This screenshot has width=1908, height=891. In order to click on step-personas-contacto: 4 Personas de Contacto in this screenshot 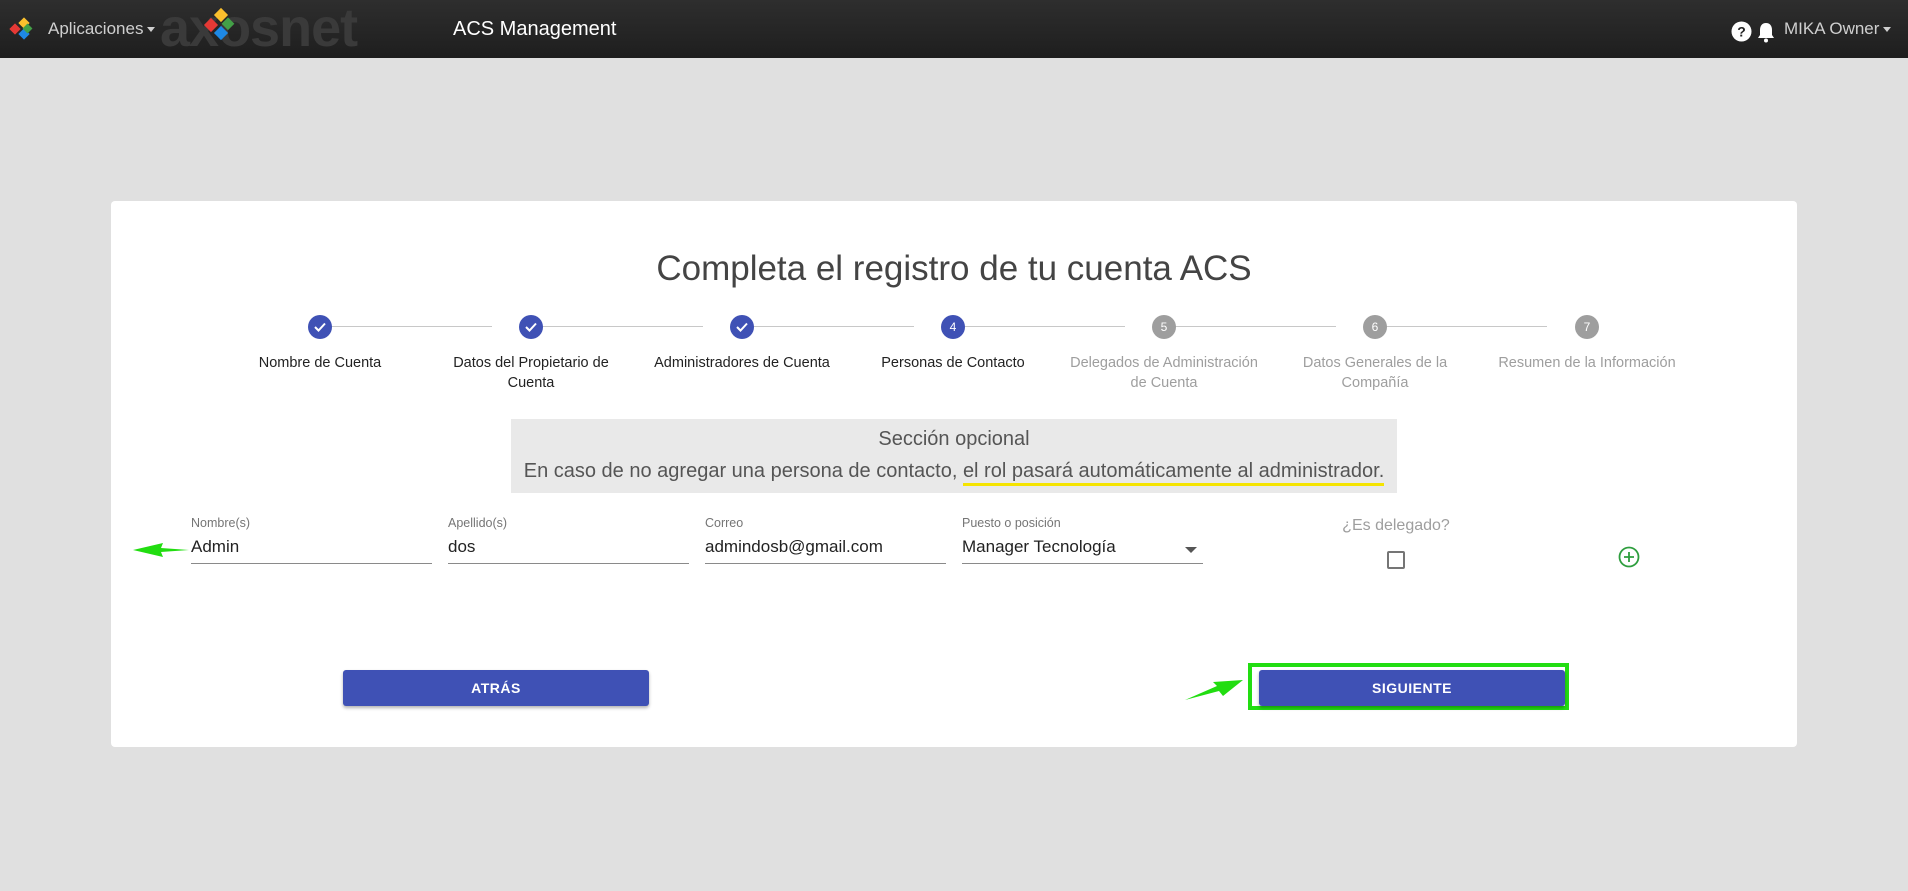, I will do `click(953, 344)`.